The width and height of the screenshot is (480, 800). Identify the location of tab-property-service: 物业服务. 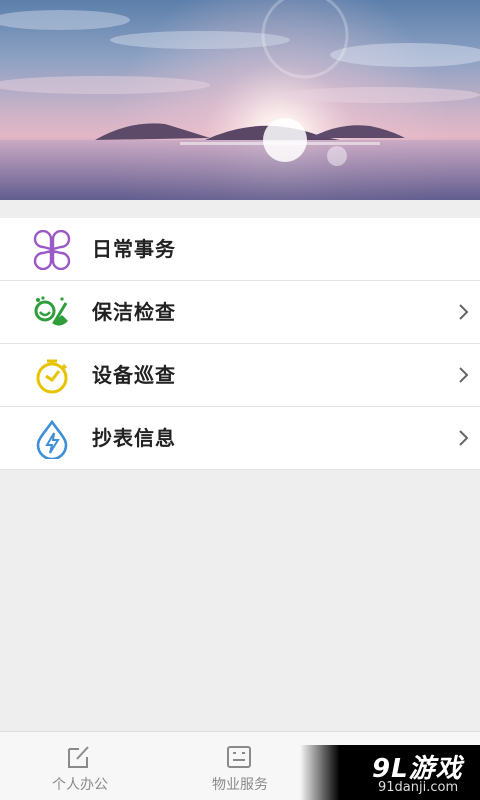
(240, 766).